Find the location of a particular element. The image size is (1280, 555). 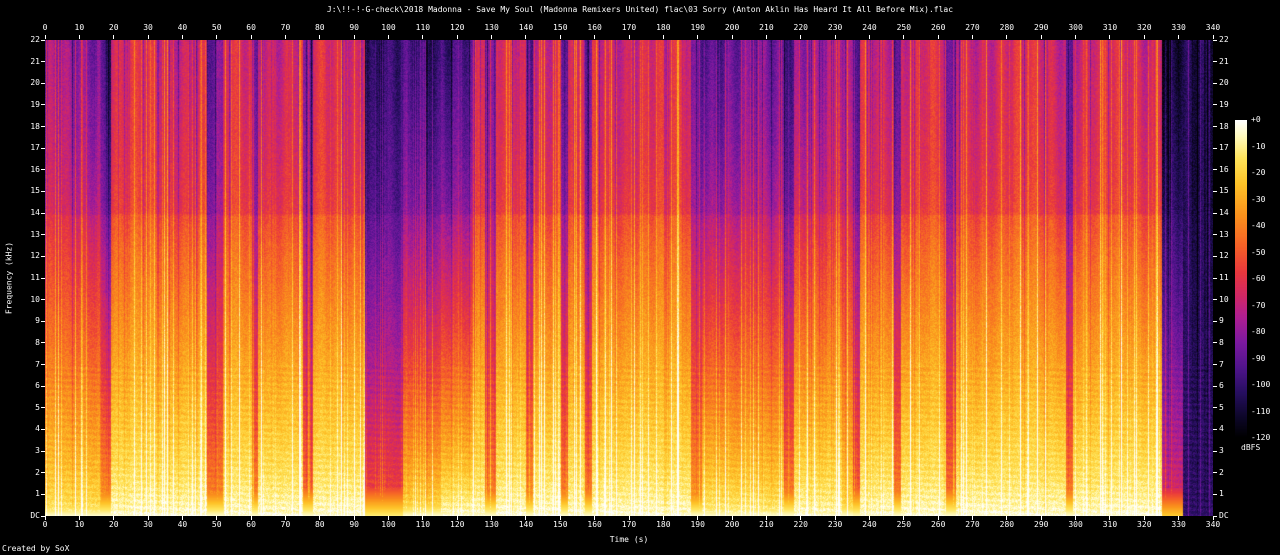

time-tick-label-top: 280 is located at coordinates (1007, 27).